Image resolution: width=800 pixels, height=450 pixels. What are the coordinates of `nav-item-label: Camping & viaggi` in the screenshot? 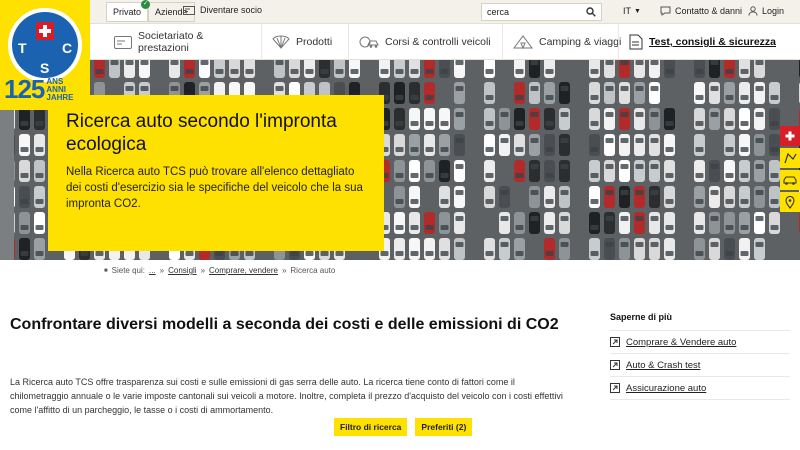 It's located at (580, 42).